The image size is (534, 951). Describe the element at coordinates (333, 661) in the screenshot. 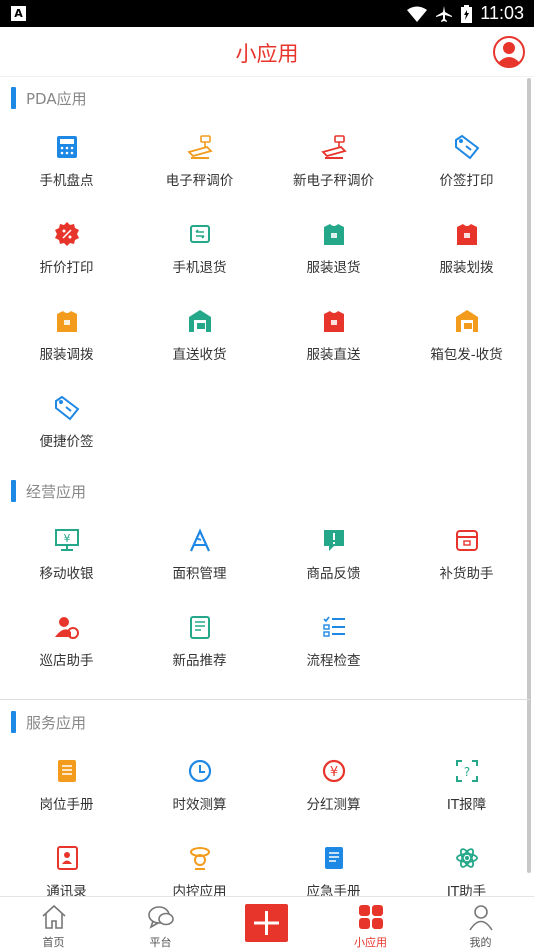

I see `app-tile-label: 流程检查` at that location.